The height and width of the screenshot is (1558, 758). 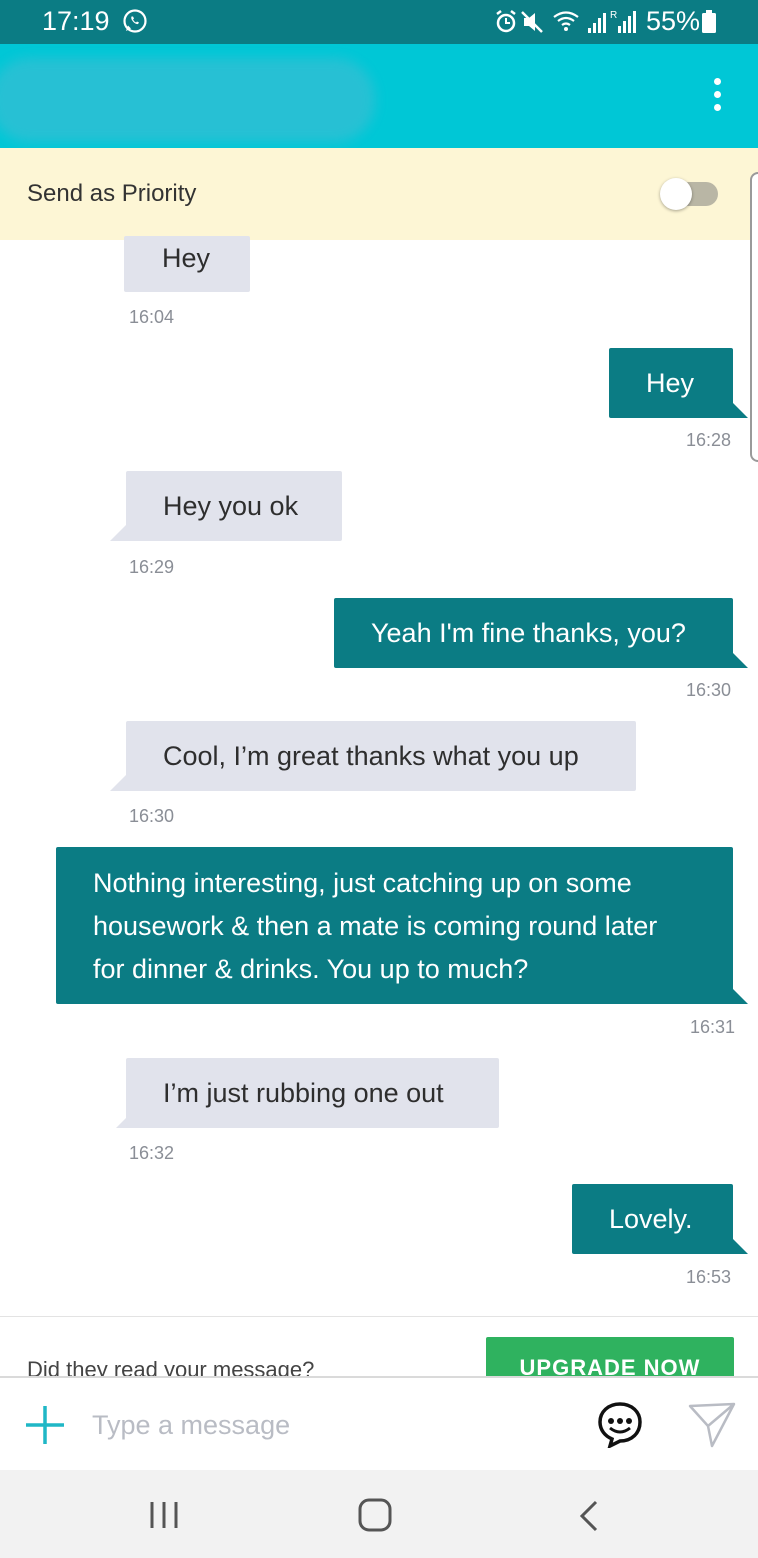 I want to click on read-receipt-upsell: Did they read your message? UPGRADE NOW, so click(x=379, y=1346).